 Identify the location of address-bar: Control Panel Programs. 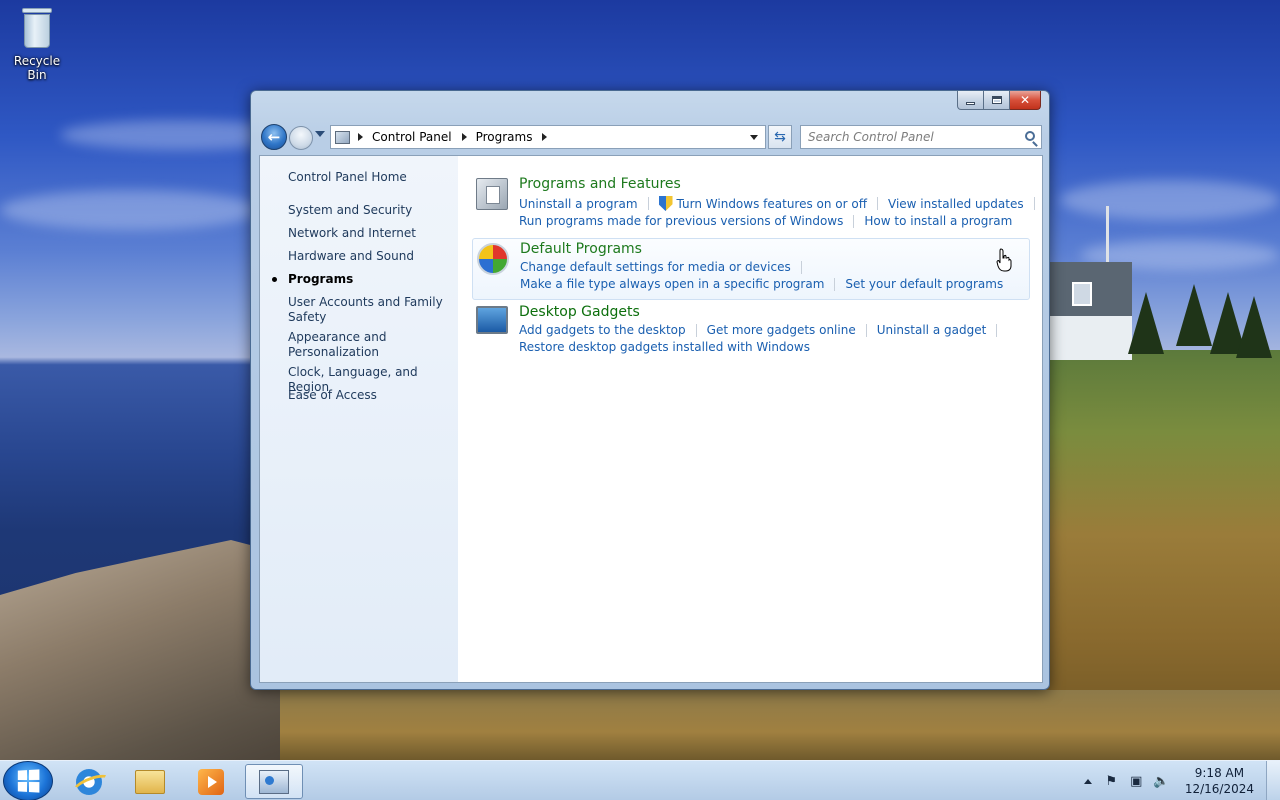
(548, 137).